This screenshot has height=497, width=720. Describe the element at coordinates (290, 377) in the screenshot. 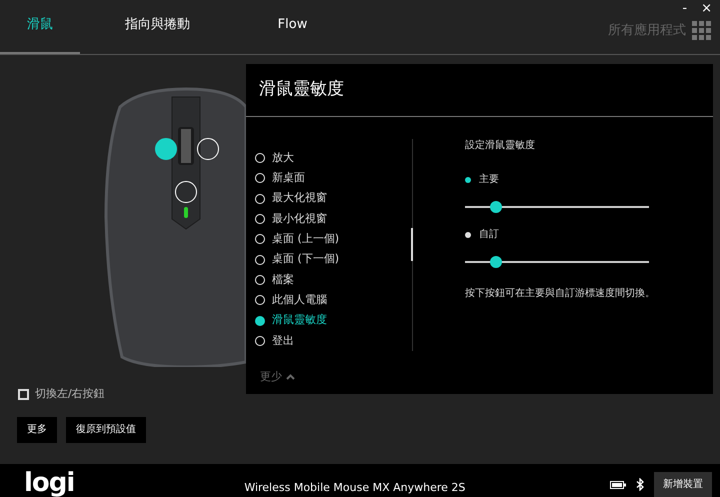

I see `chevron-up-icon` at that location.